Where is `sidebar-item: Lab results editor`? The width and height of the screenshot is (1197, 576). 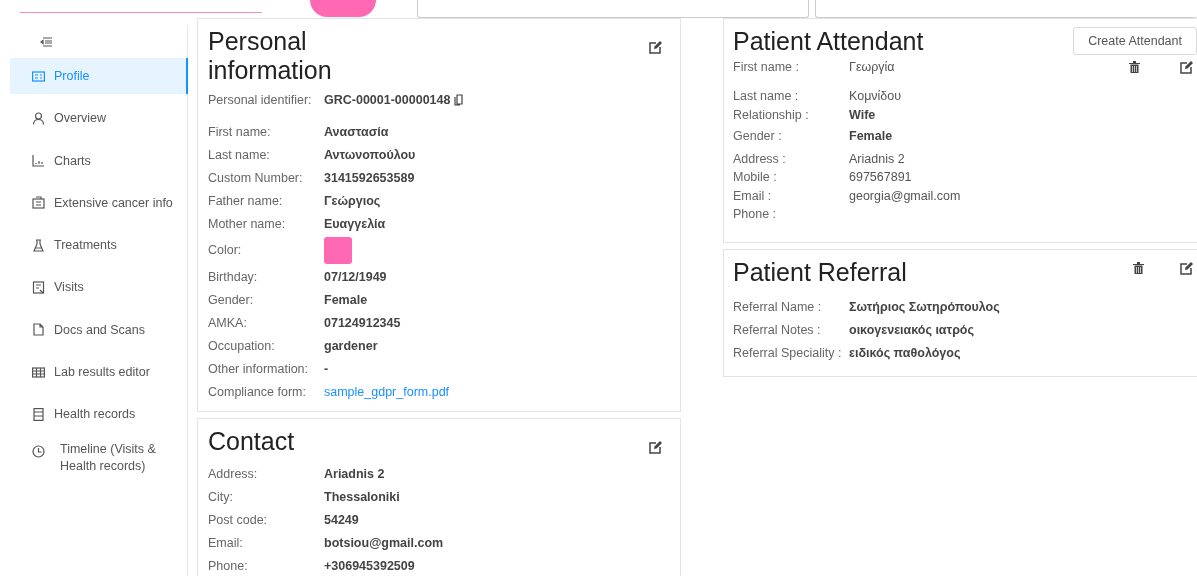
sidebar-item: Lab results editor is located at coordinates (99, 372).